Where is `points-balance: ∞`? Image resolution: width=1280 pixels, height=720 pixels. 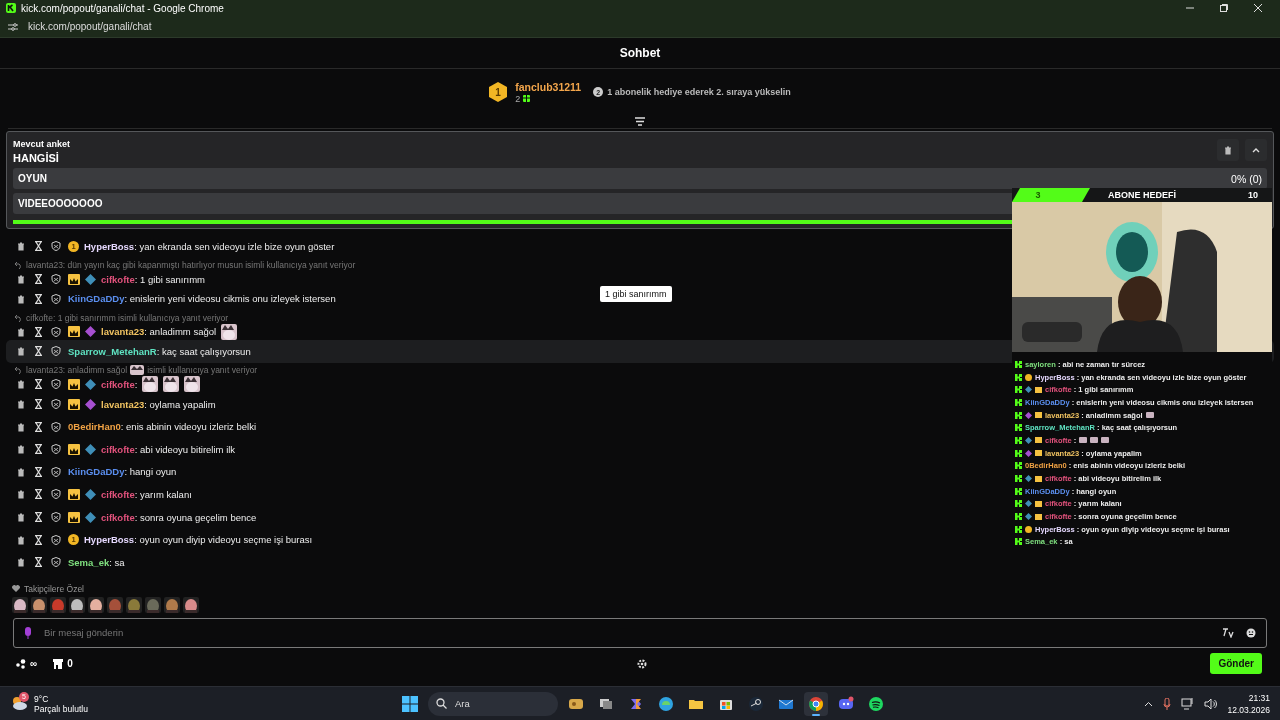
points-balance: ∞ is located at coordinates (34, 664).